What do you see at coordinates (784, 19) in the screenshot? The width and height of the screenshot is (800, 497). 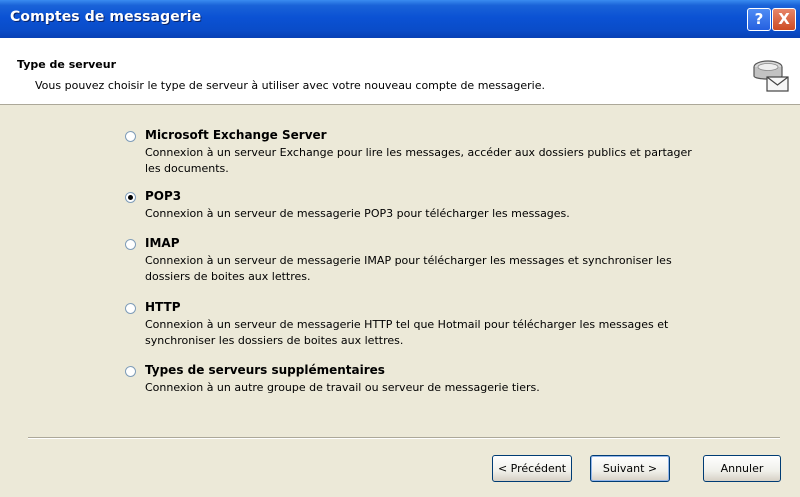 I see `close-button: X` at bounding box center [784, 19].